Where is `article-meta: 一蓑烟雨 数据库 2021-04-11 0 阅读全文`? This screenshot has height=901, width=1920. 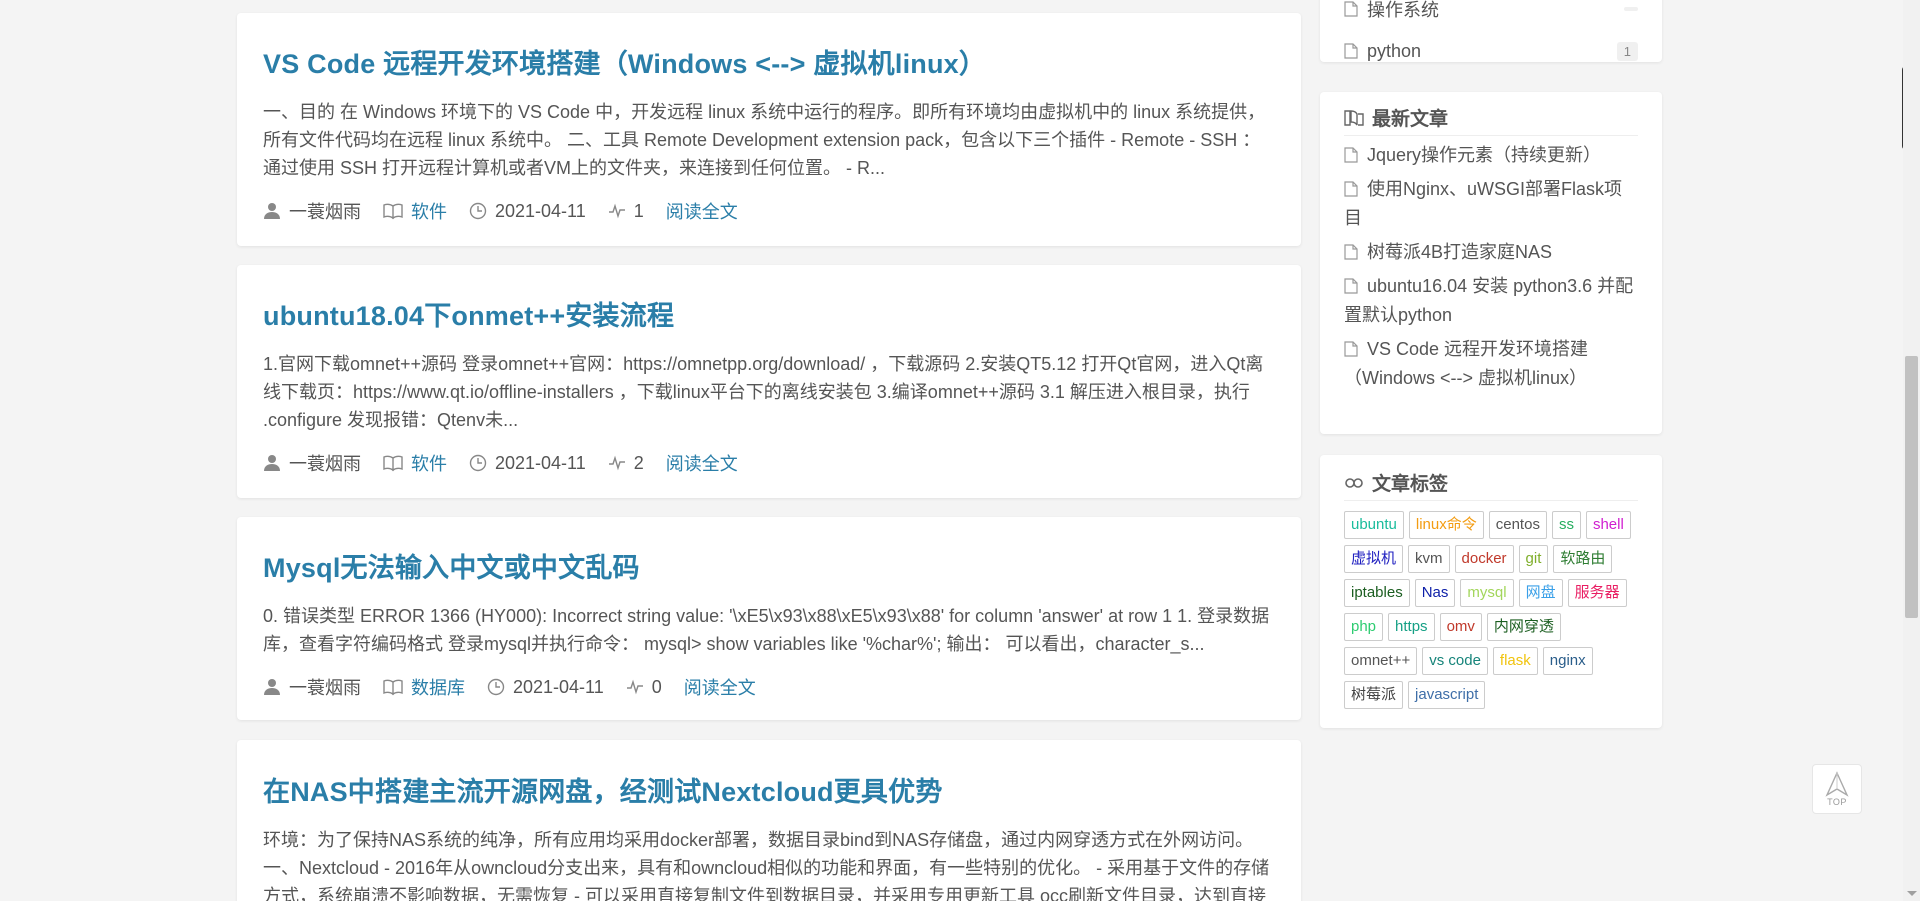
article-meta: 一蓑烟雨 数据库 2021-04-11 0 阅读全文 is located at coordinates (769, 687).